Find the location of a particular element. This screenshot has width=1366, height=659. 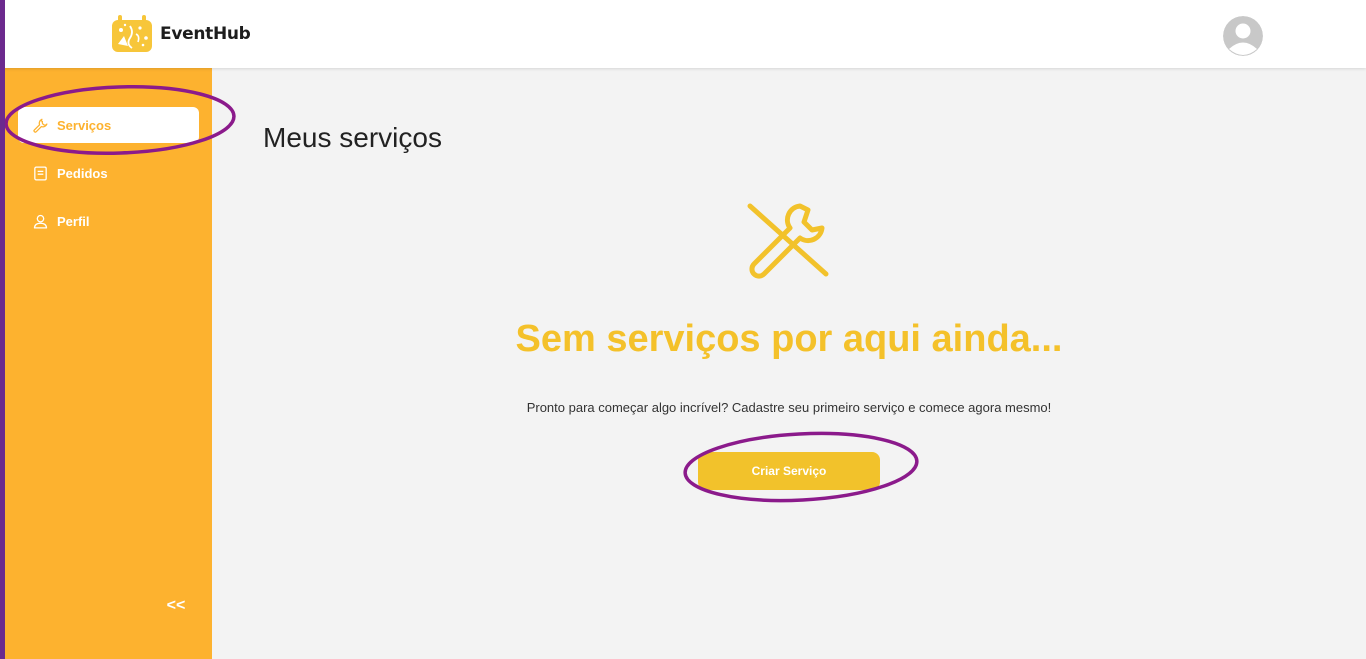

sidebar-item-pedidos: Pedidos is located at coordinates (108, 173).